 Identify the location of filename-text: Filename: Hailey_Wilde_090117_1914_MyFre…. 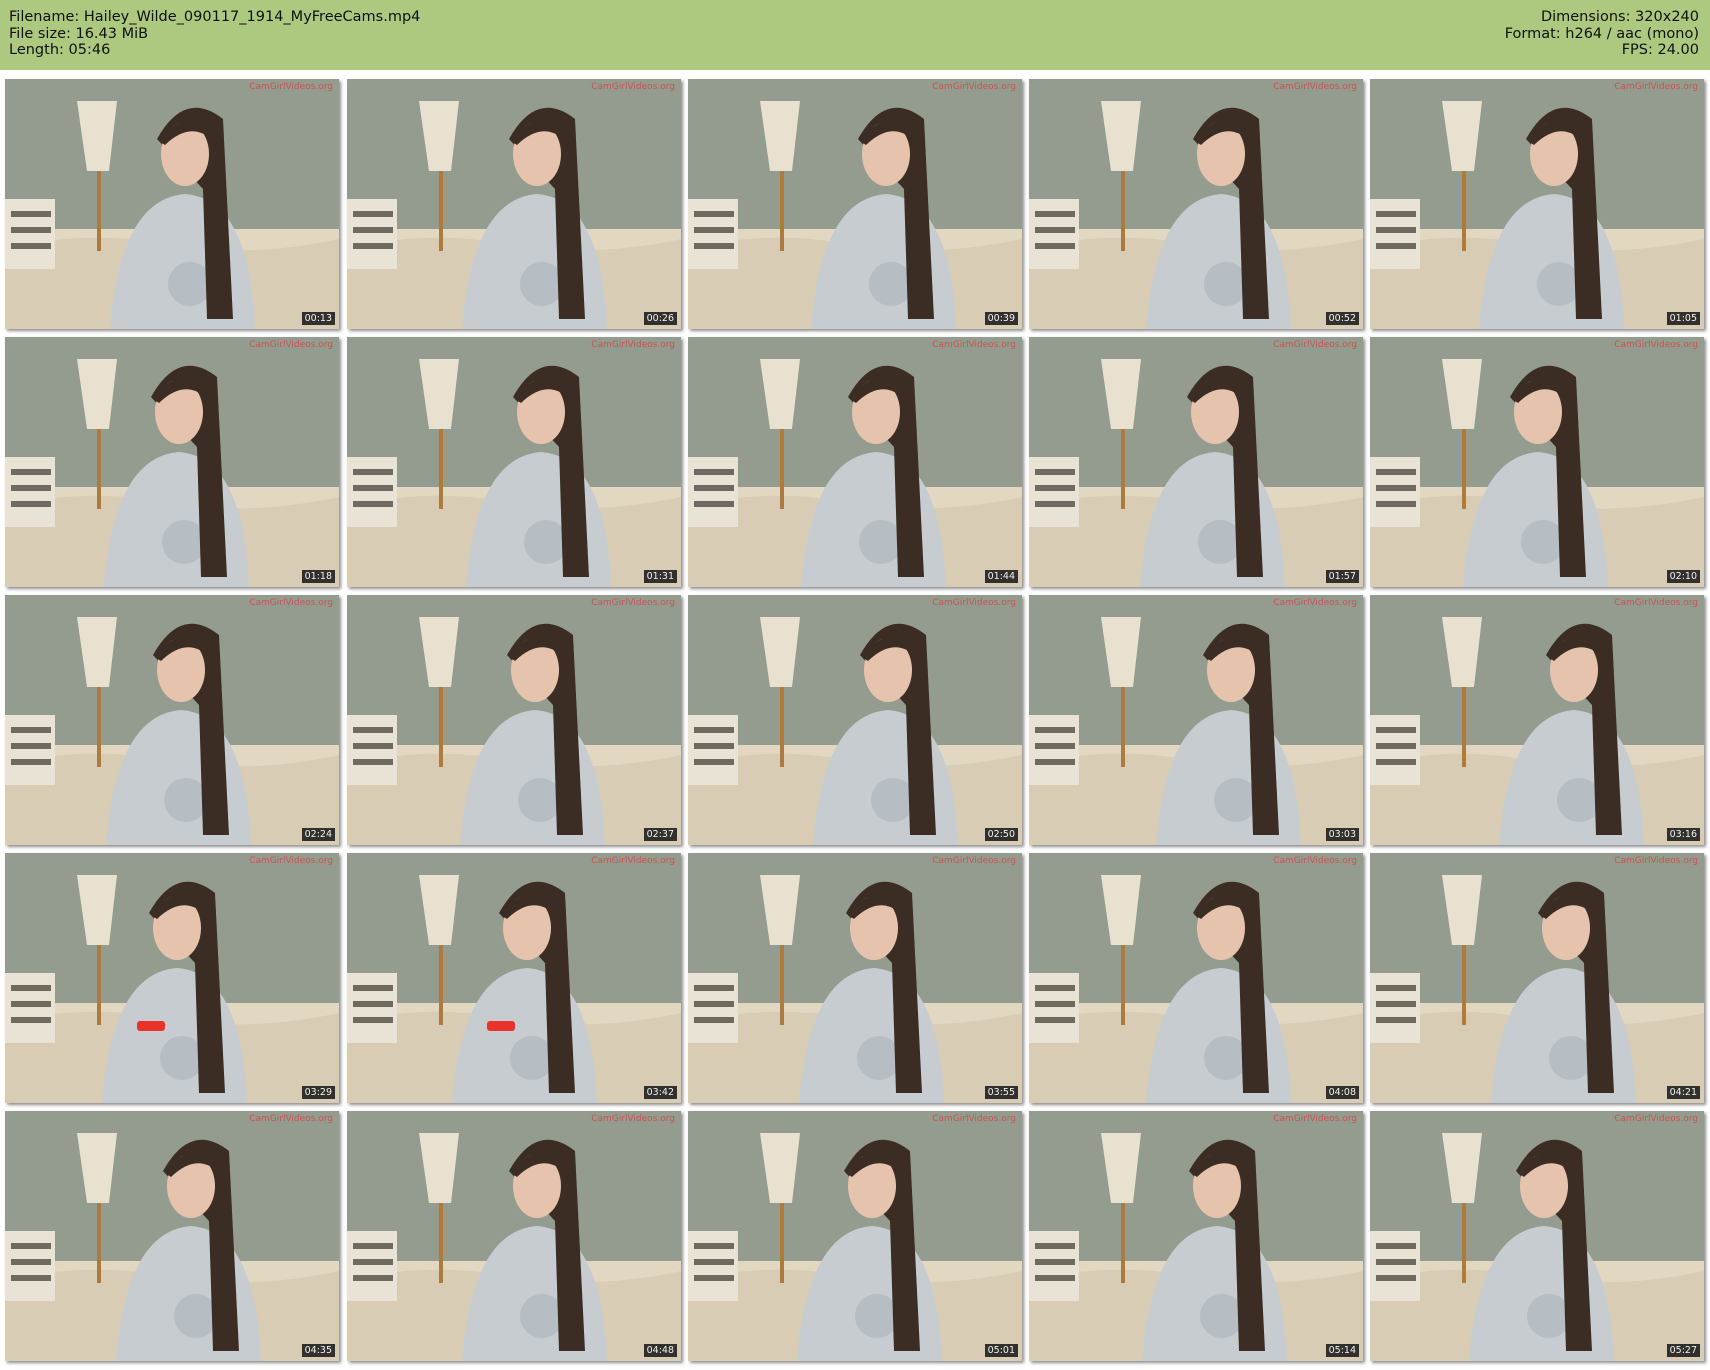
(215, 17).